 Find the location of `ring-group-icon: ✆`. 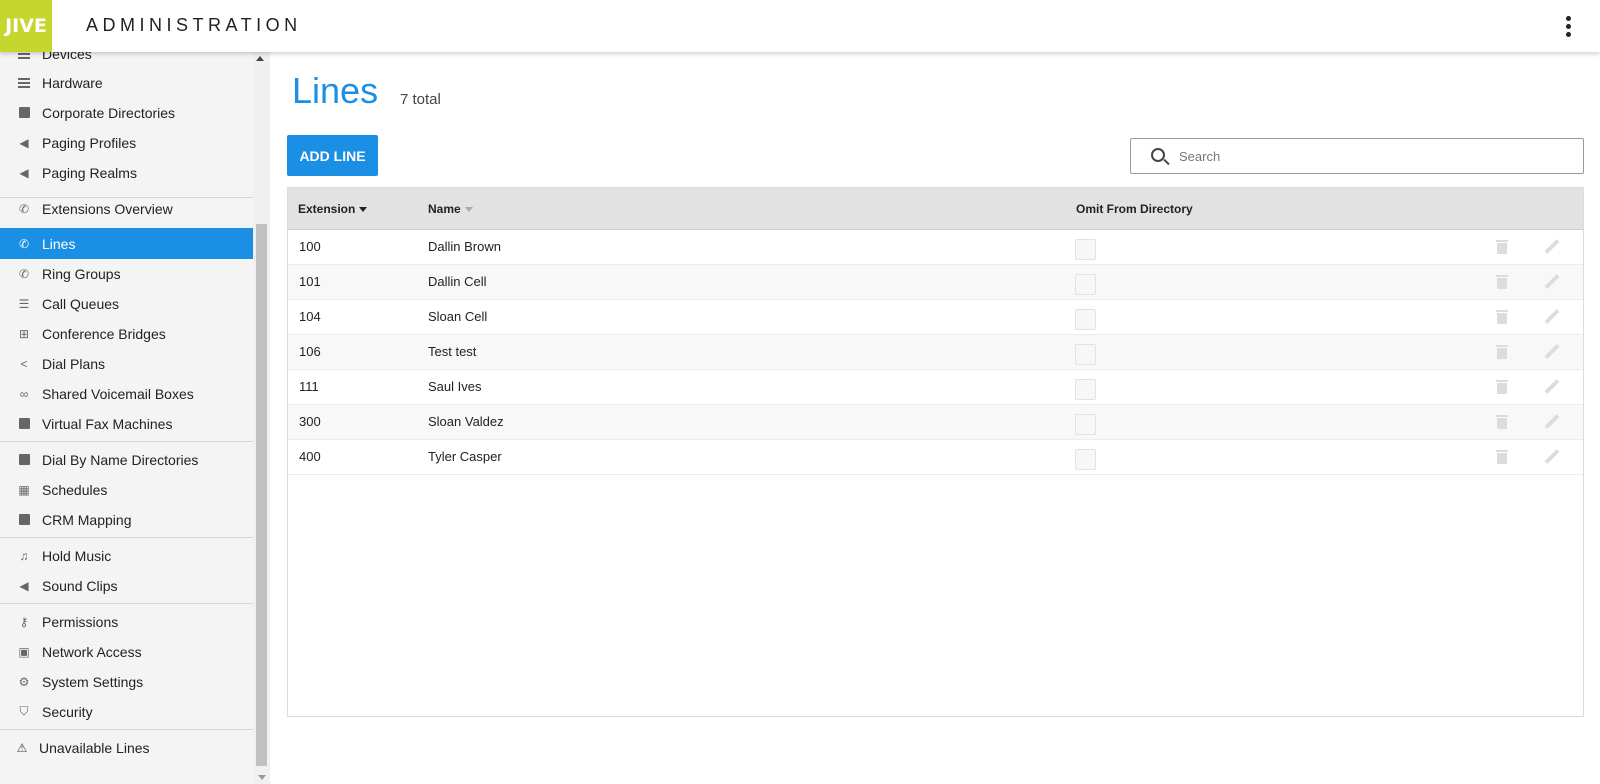

ring-group-icon: ✆ is located at coordinates (24, 273).